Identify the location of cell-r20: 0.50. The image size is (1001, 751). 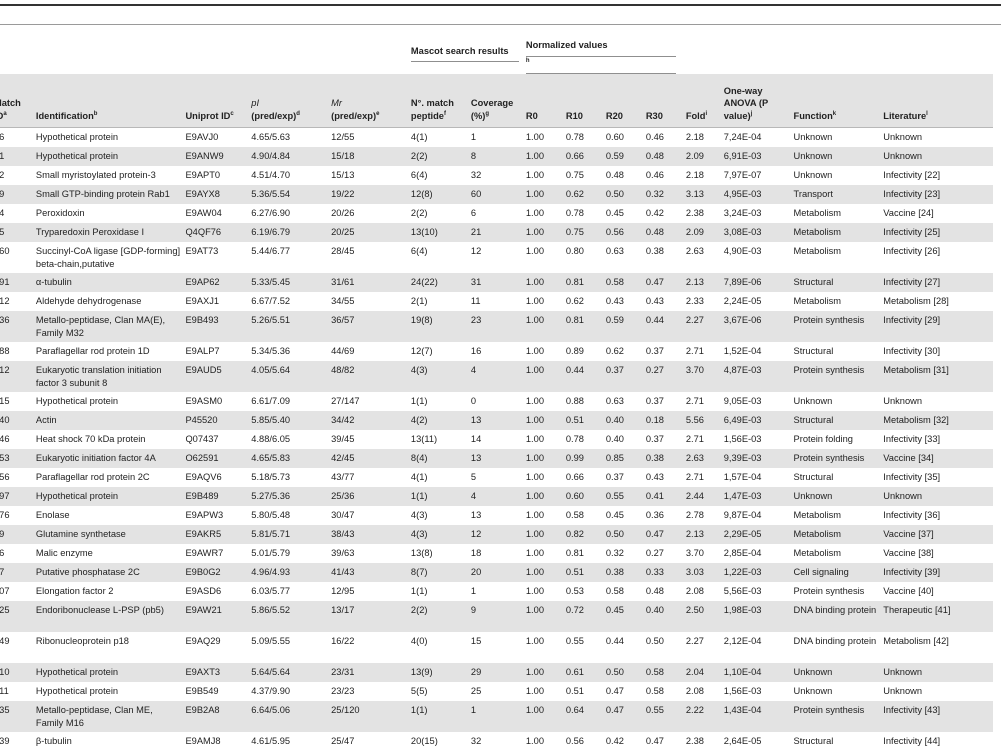
(626, 534).